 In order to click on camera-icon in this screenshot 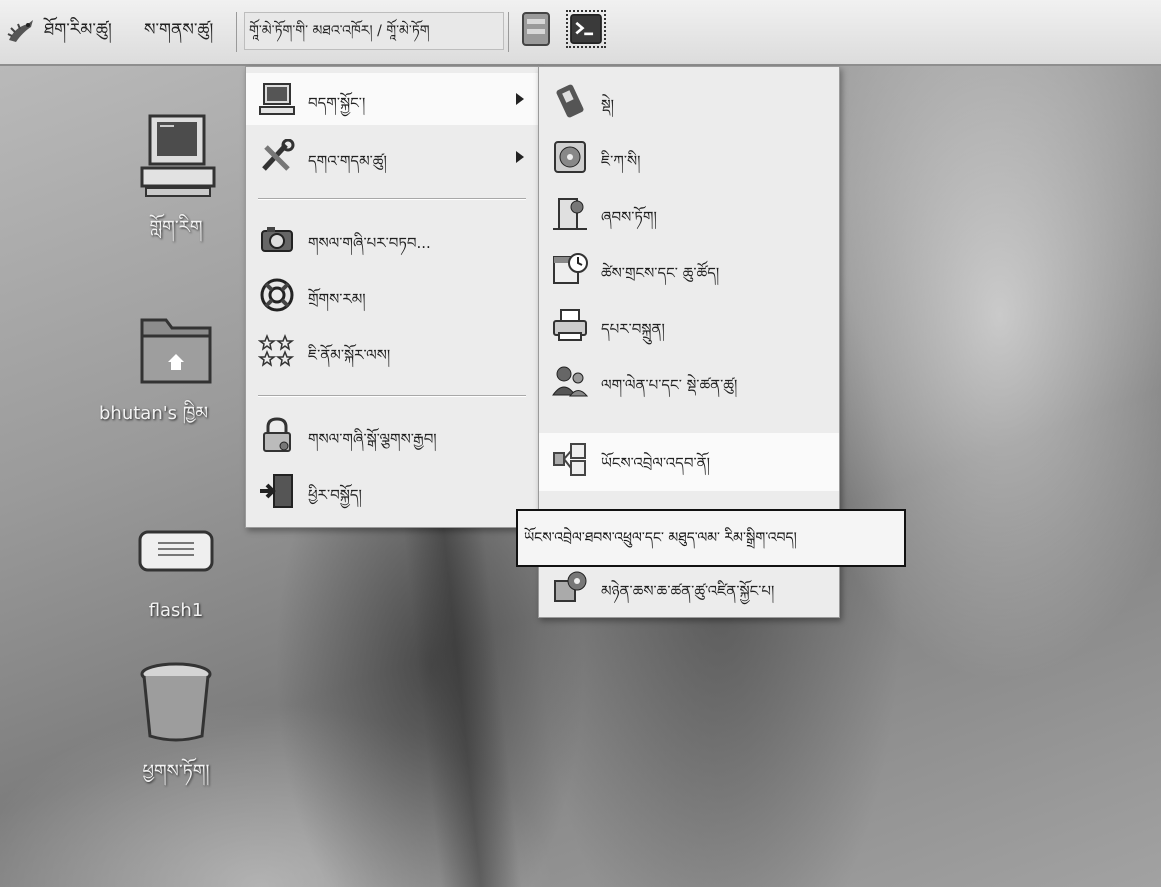, I will do `click(277, 239)`.